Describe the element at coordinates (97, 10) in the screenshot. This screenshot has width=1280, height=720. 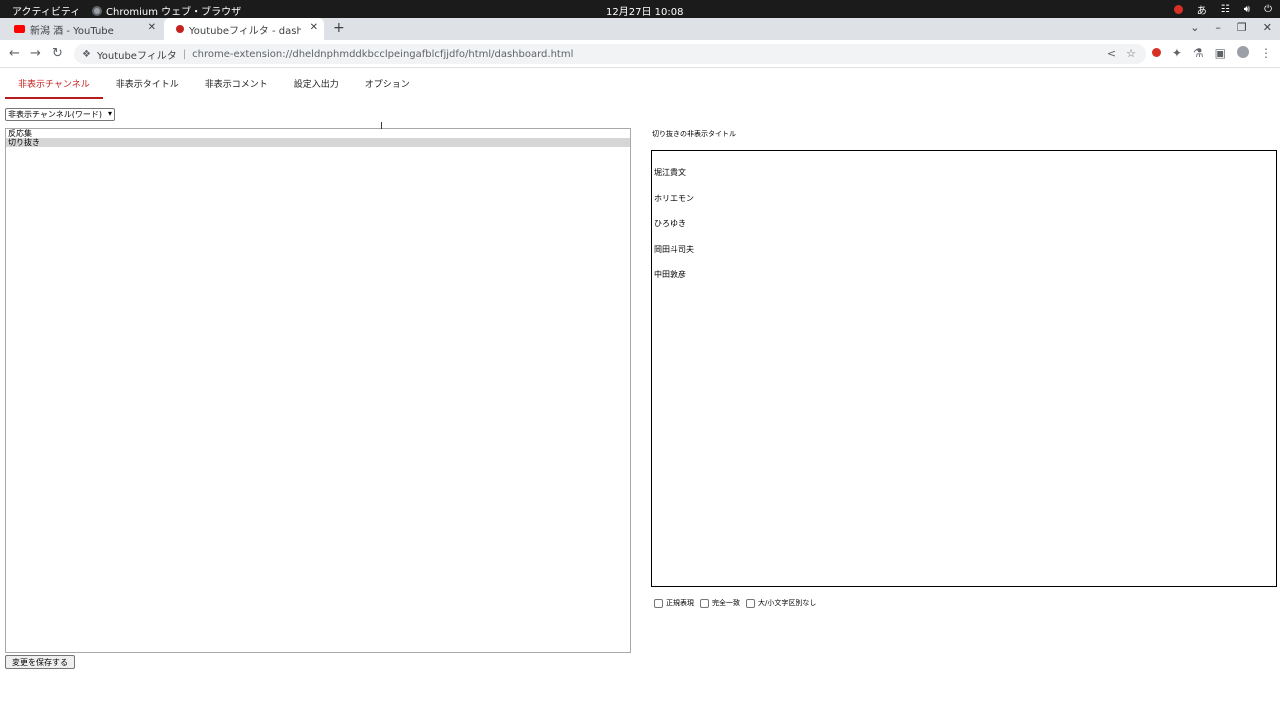
I see `chromium-icon` at that location.